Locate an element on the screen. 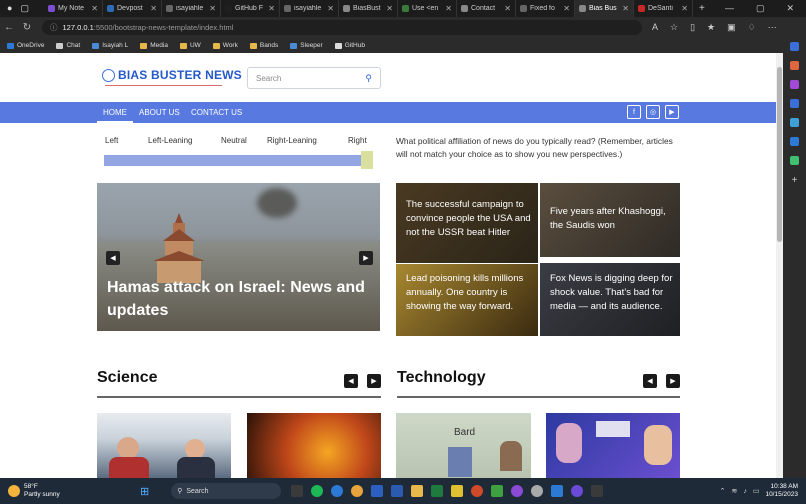 This screenshot has height=504, width=806. word-icon is located at coordinates (397, 491).